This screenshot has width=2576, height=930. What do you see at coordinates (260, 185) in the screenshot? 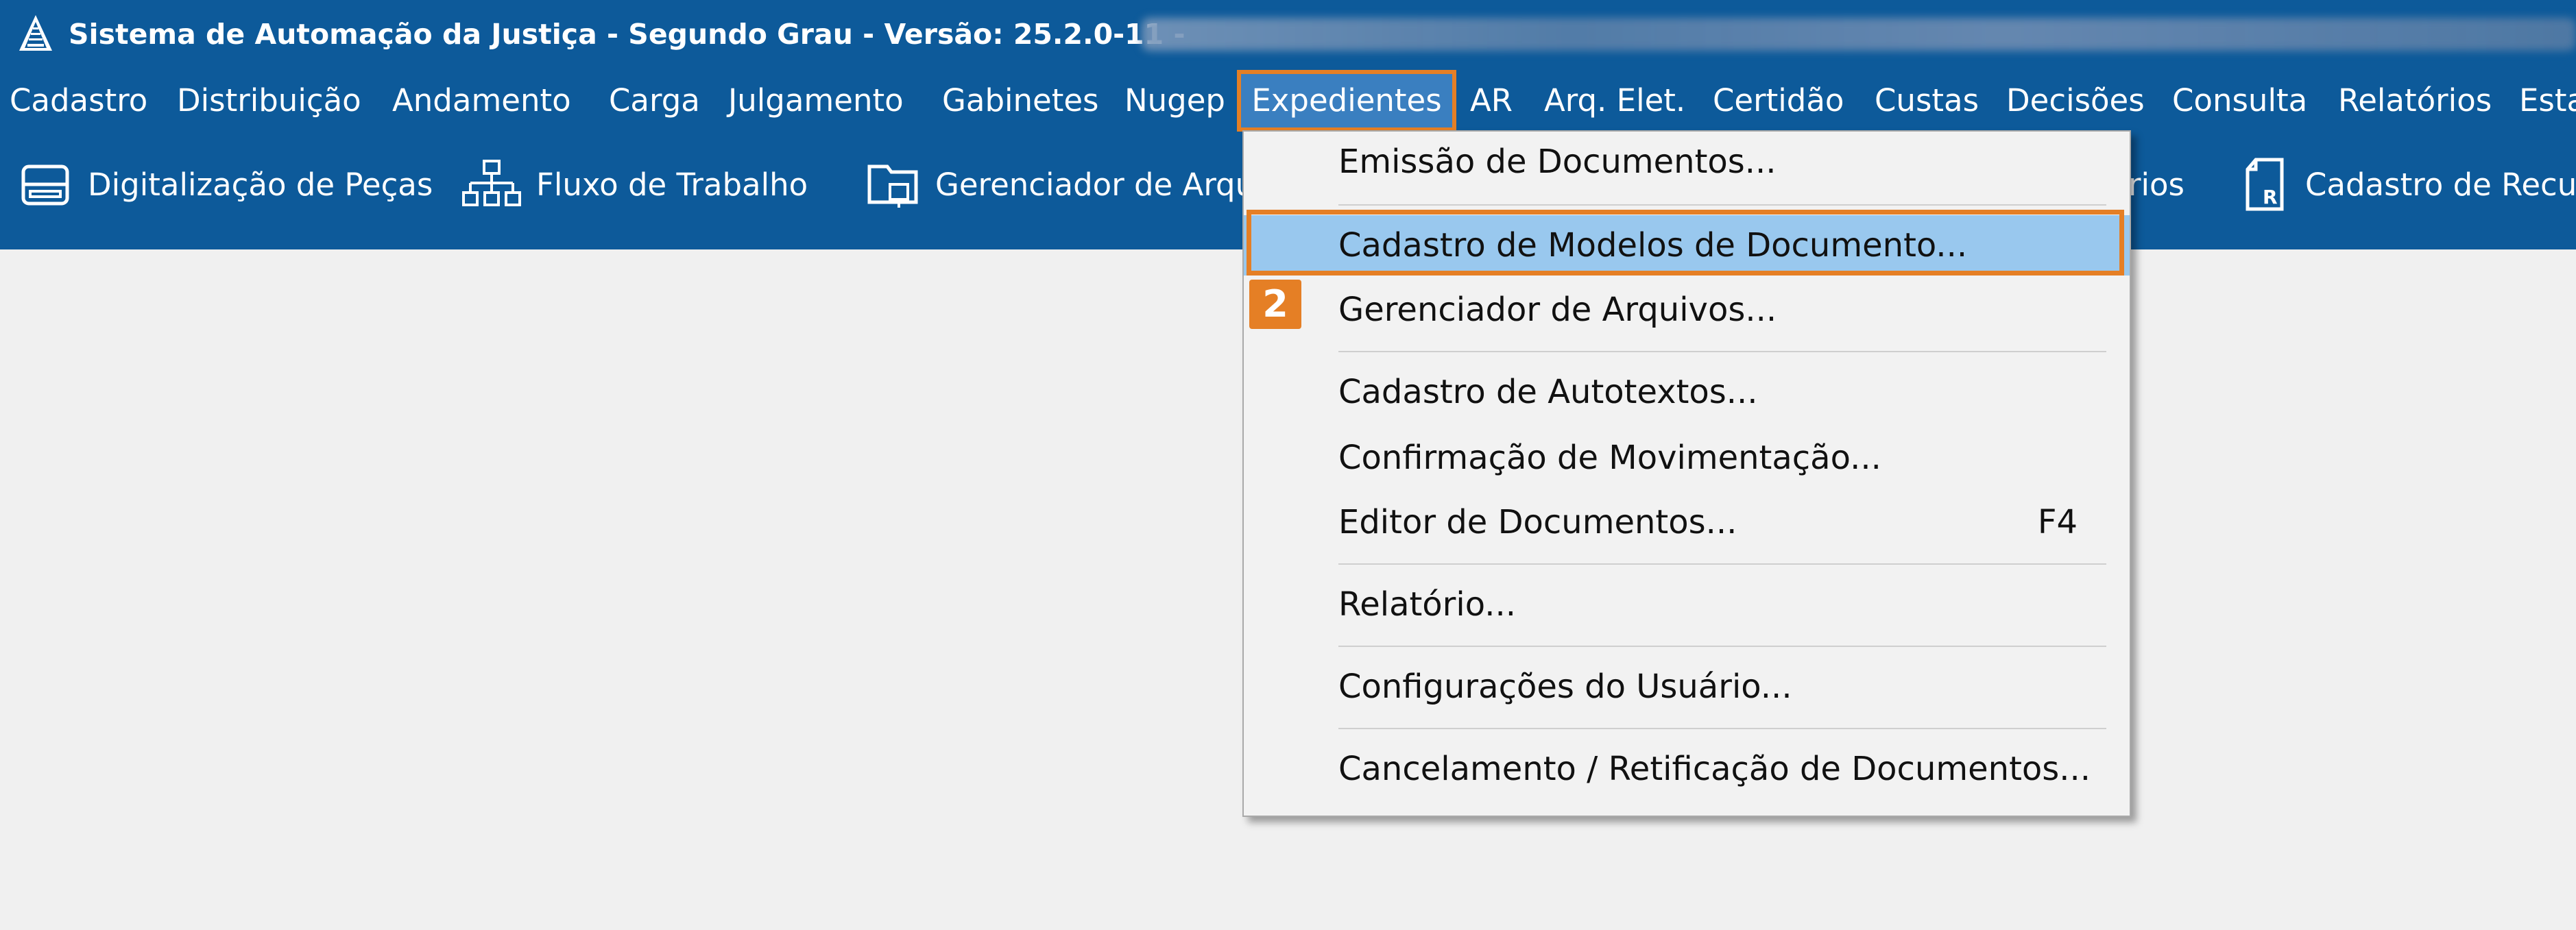
I see `tool-label: Digitalização de Peças` at bounding box center [260, 185].